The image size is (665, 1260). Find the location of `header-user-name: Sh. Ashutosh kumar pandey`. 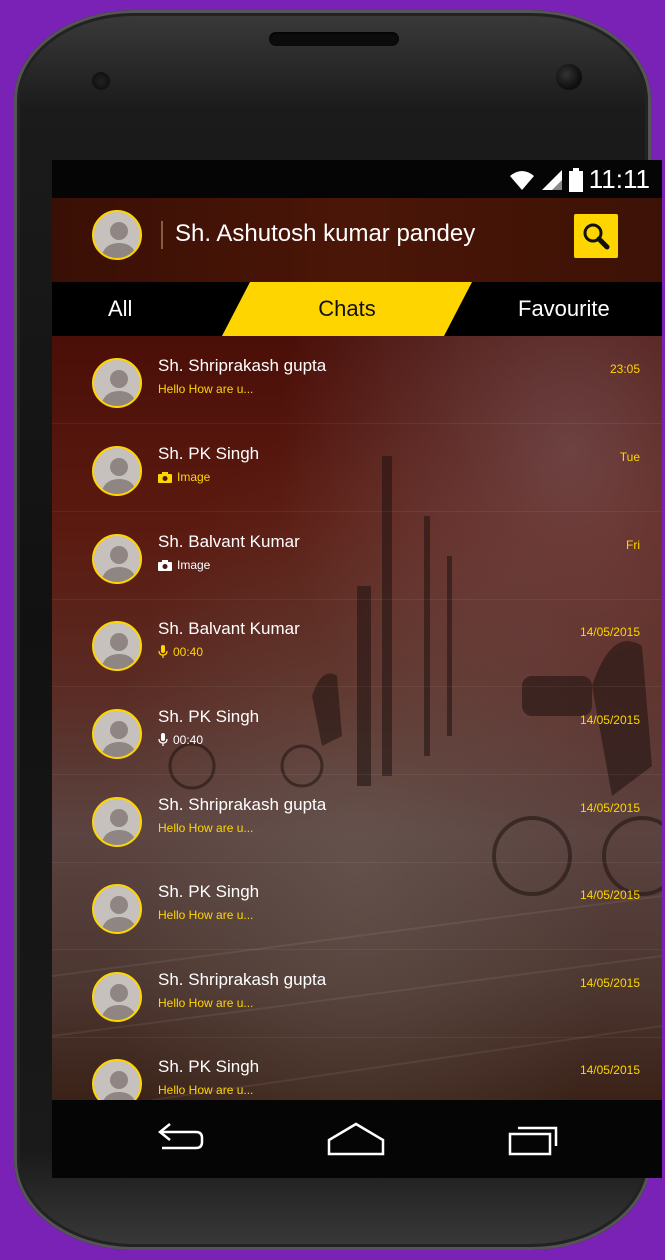

header-user-name: Sh. Ashutosh kumar pandey is located at coordinates (325, 233).